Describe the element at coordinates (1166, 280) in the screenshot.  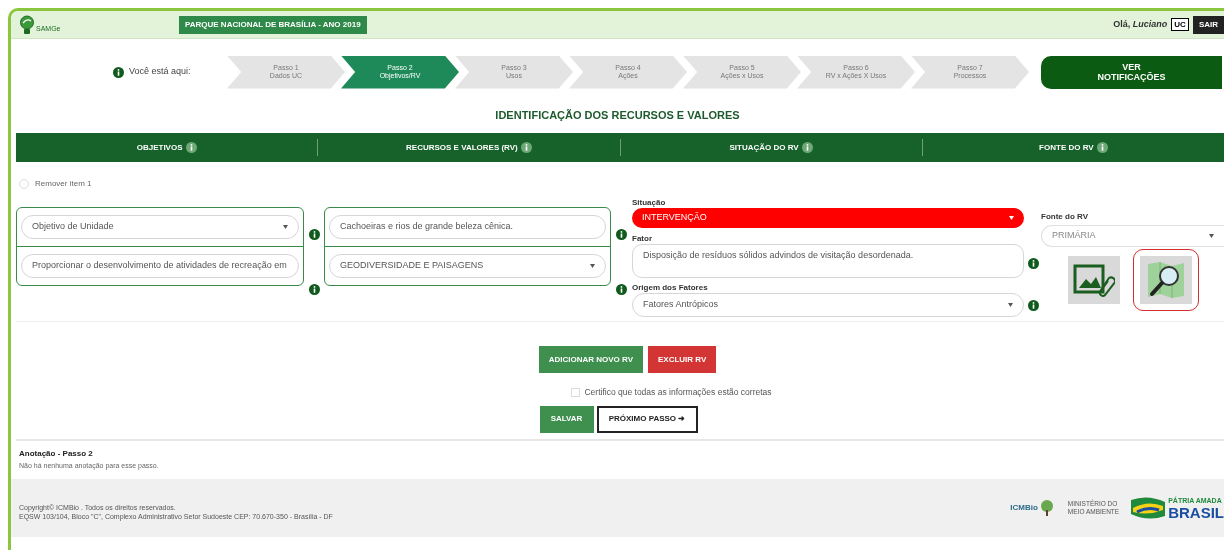
I see `map-search-button` at that location.